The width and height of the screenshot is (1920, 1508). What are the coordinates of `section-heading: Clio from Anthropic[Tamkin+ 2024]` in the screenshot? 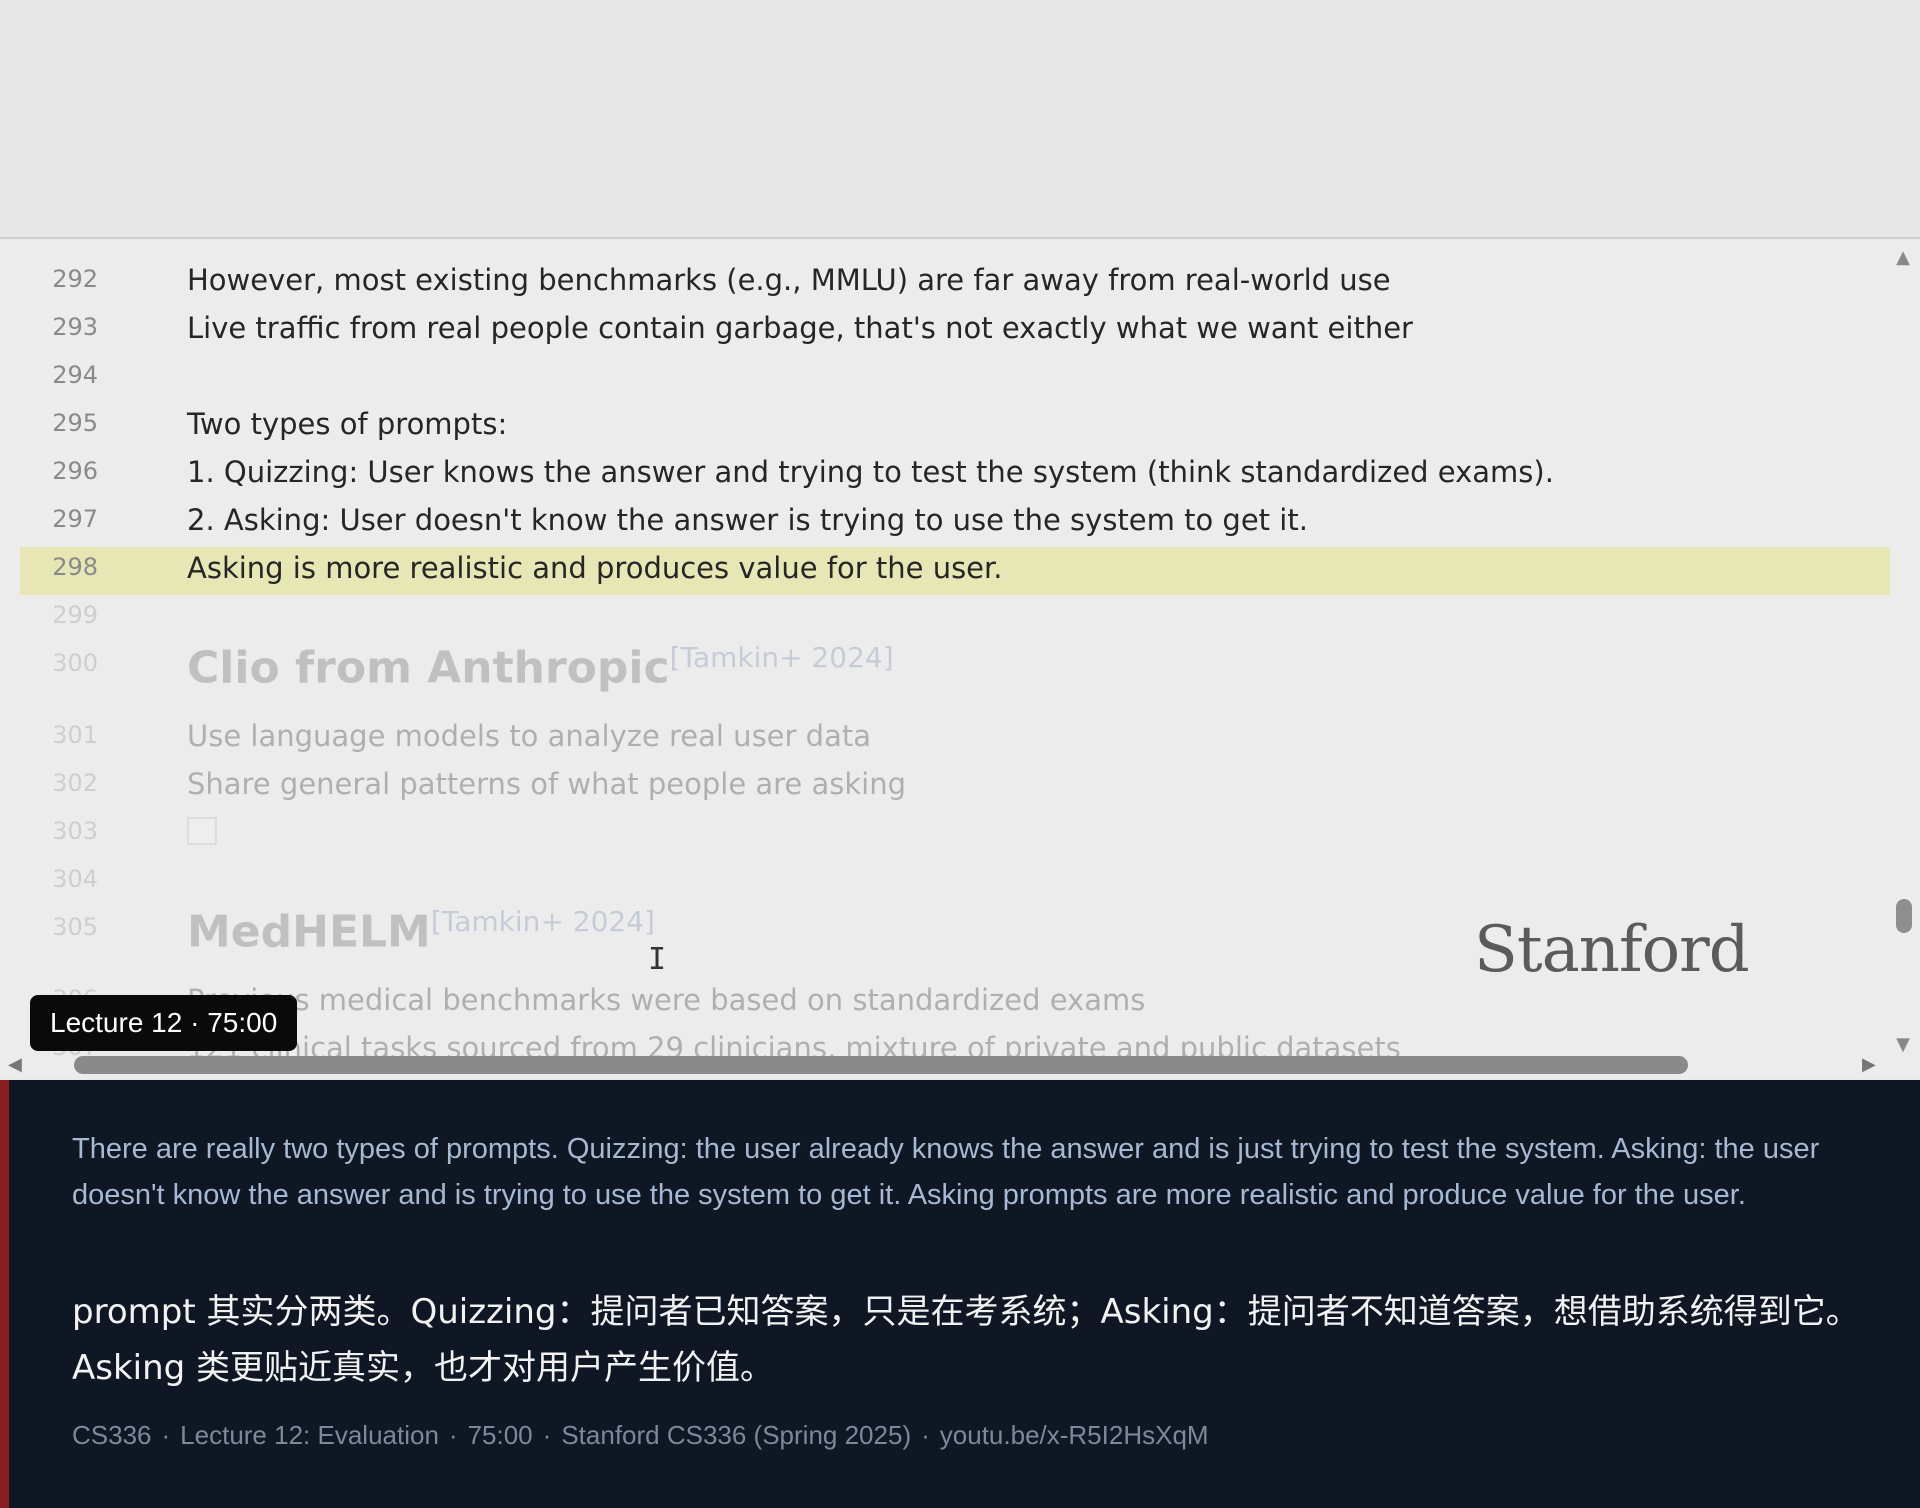 It's located at (540, 667).